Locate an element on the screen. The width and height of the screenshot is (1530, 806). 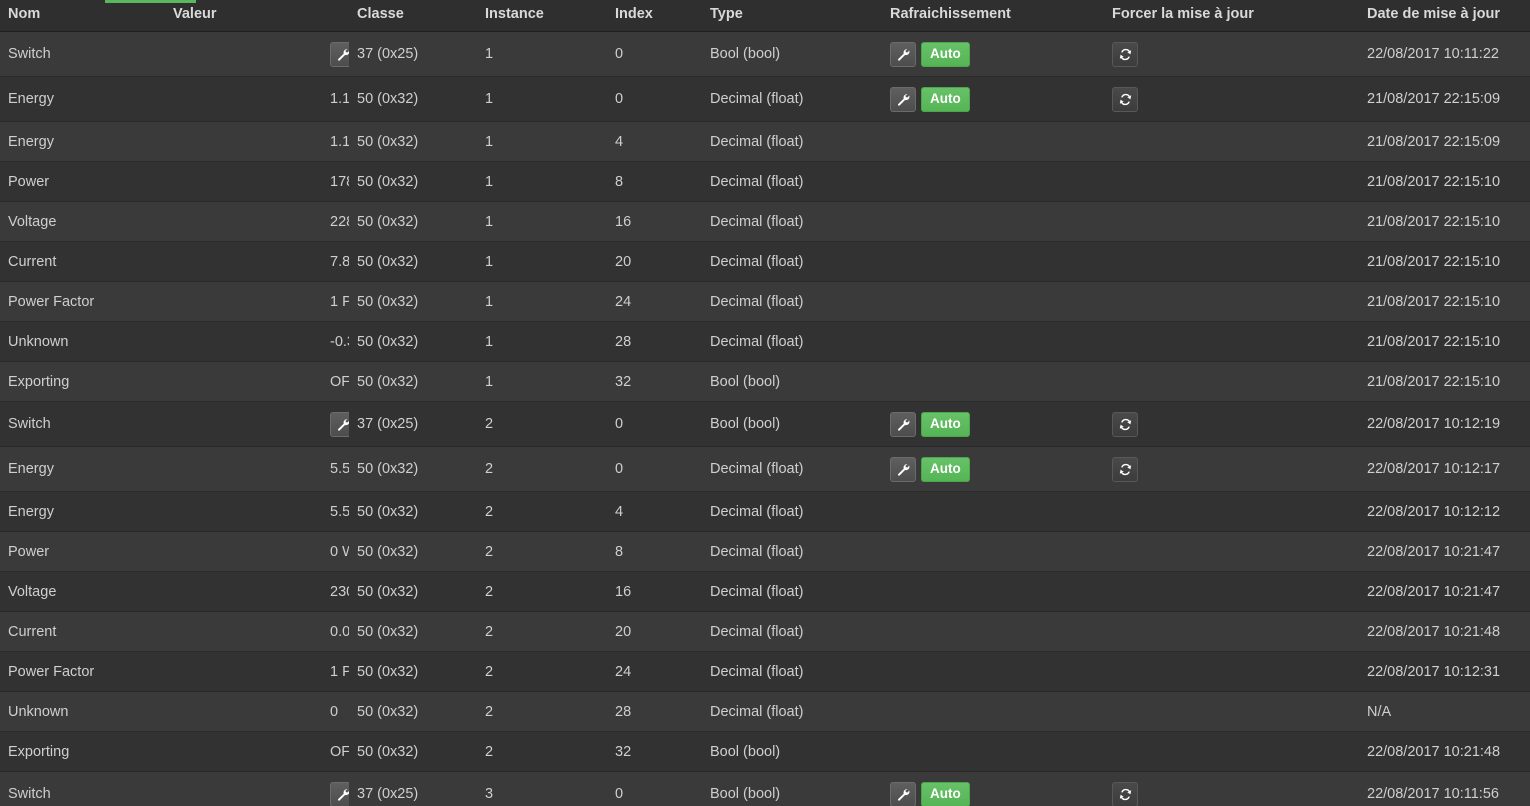
cell-date-mise-a-jour: 21/08/2017 22:15:09 is located at coordinates (1444, 141).